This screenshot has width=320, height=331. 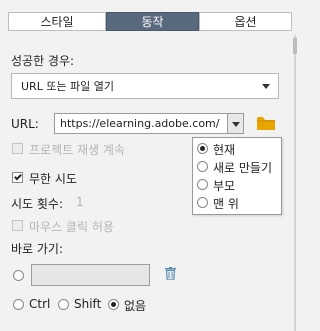 I want to click on shortcut-label: 바로 가기:, so click(x=37, y=249).